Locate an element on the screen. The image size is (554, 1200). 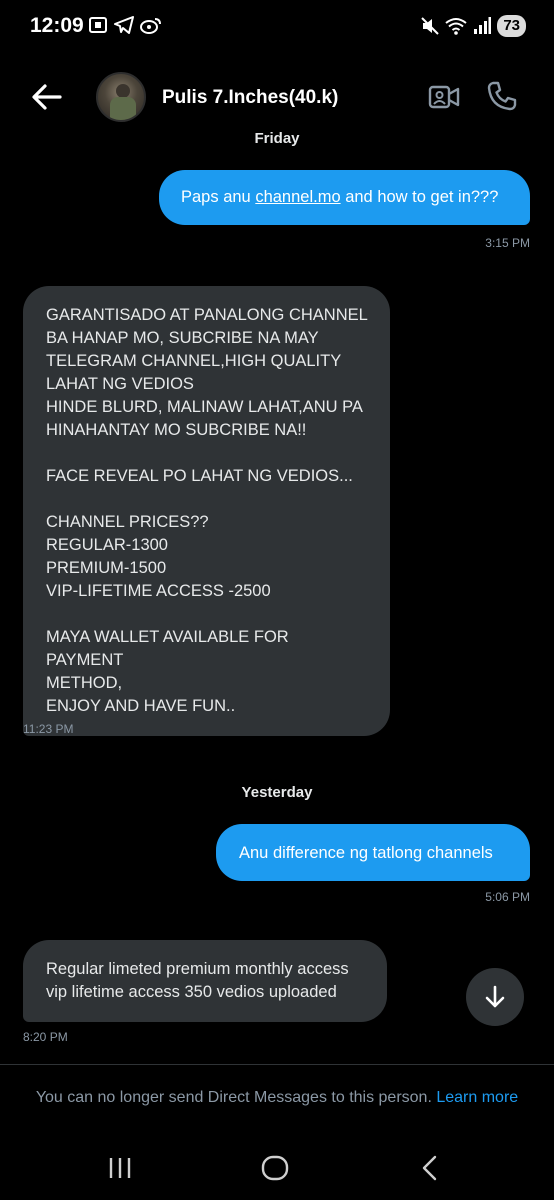
recents-icon is located at coordinates (120, 1168).